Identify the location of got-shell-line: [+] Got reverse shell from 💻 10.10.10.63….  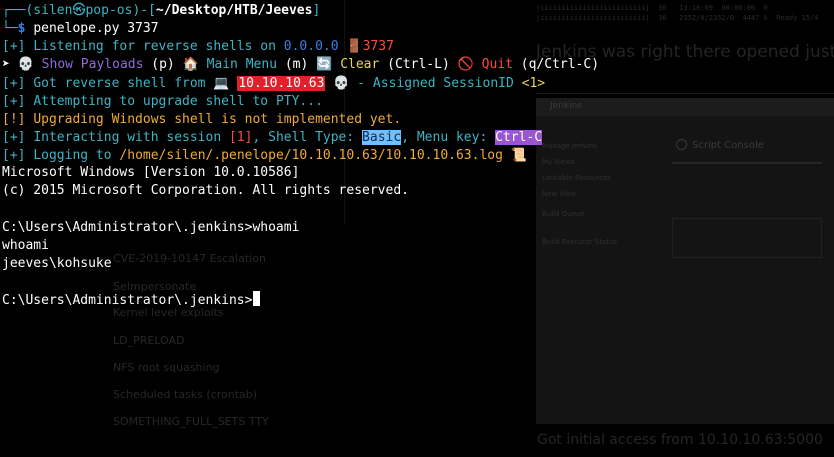
(273, 84).